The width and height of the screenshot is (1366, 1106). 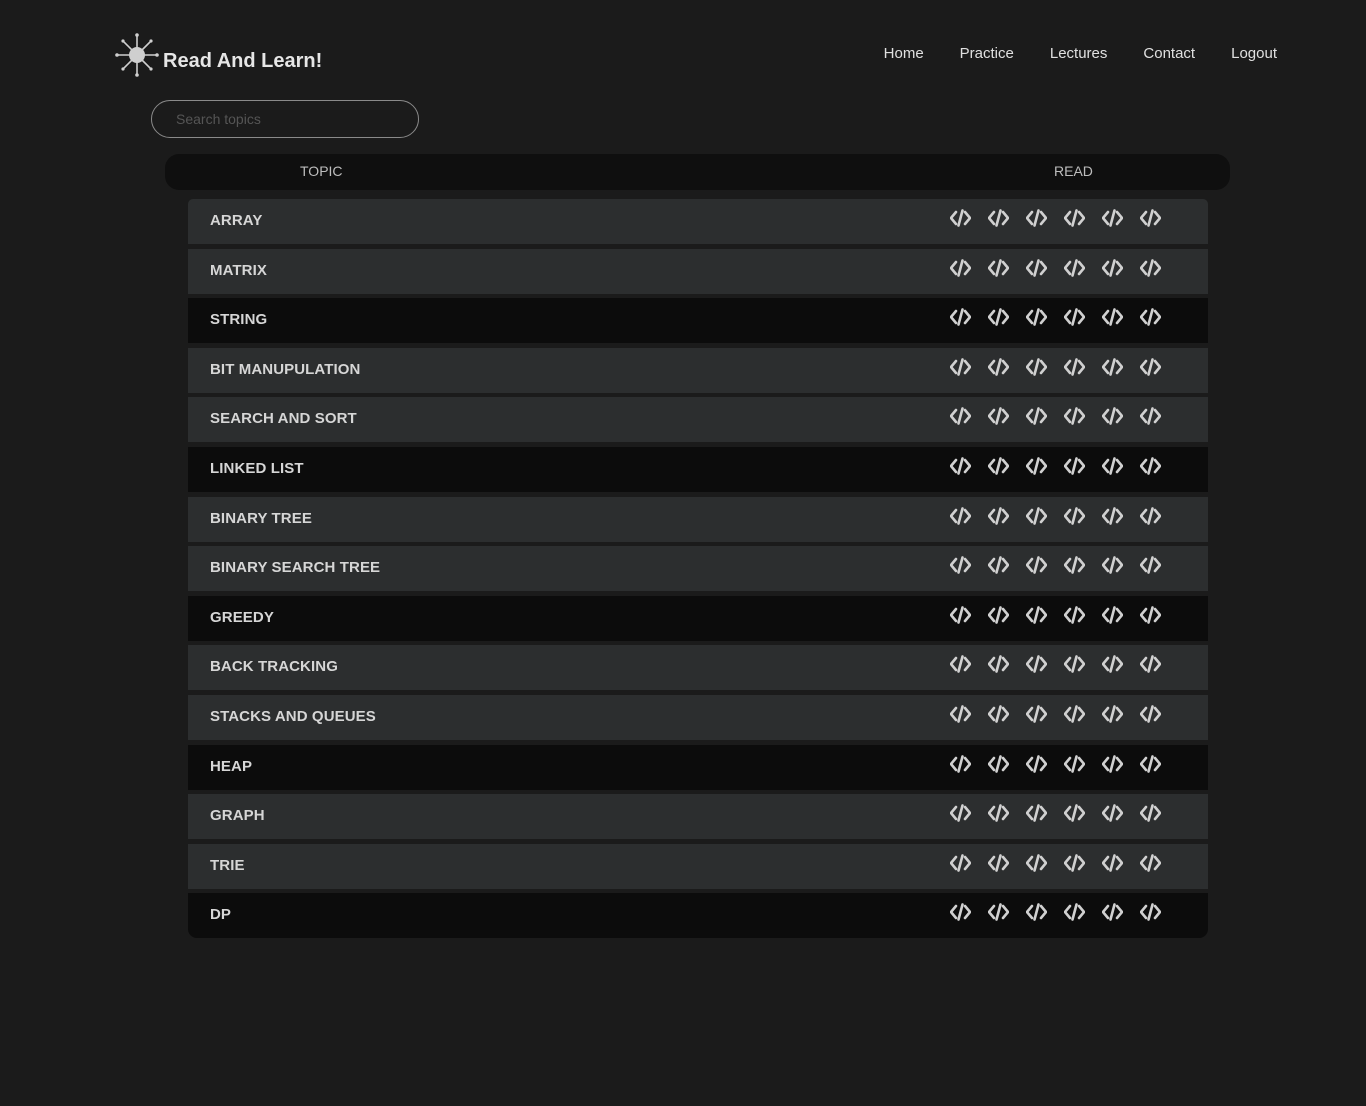 What do you see at coordinates (987, 53) in the screenshot?
I see `nav-practice: Practice` at bounding box center [987, 53].